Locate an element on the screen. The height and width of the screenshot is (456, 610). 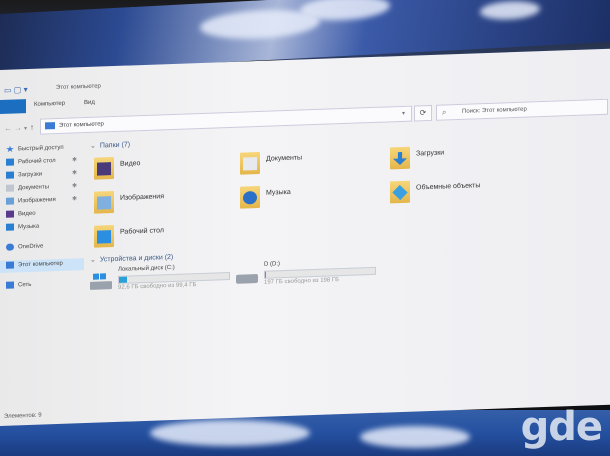
sidebar-item-label: Изображения is located at coordinates (37, 201).